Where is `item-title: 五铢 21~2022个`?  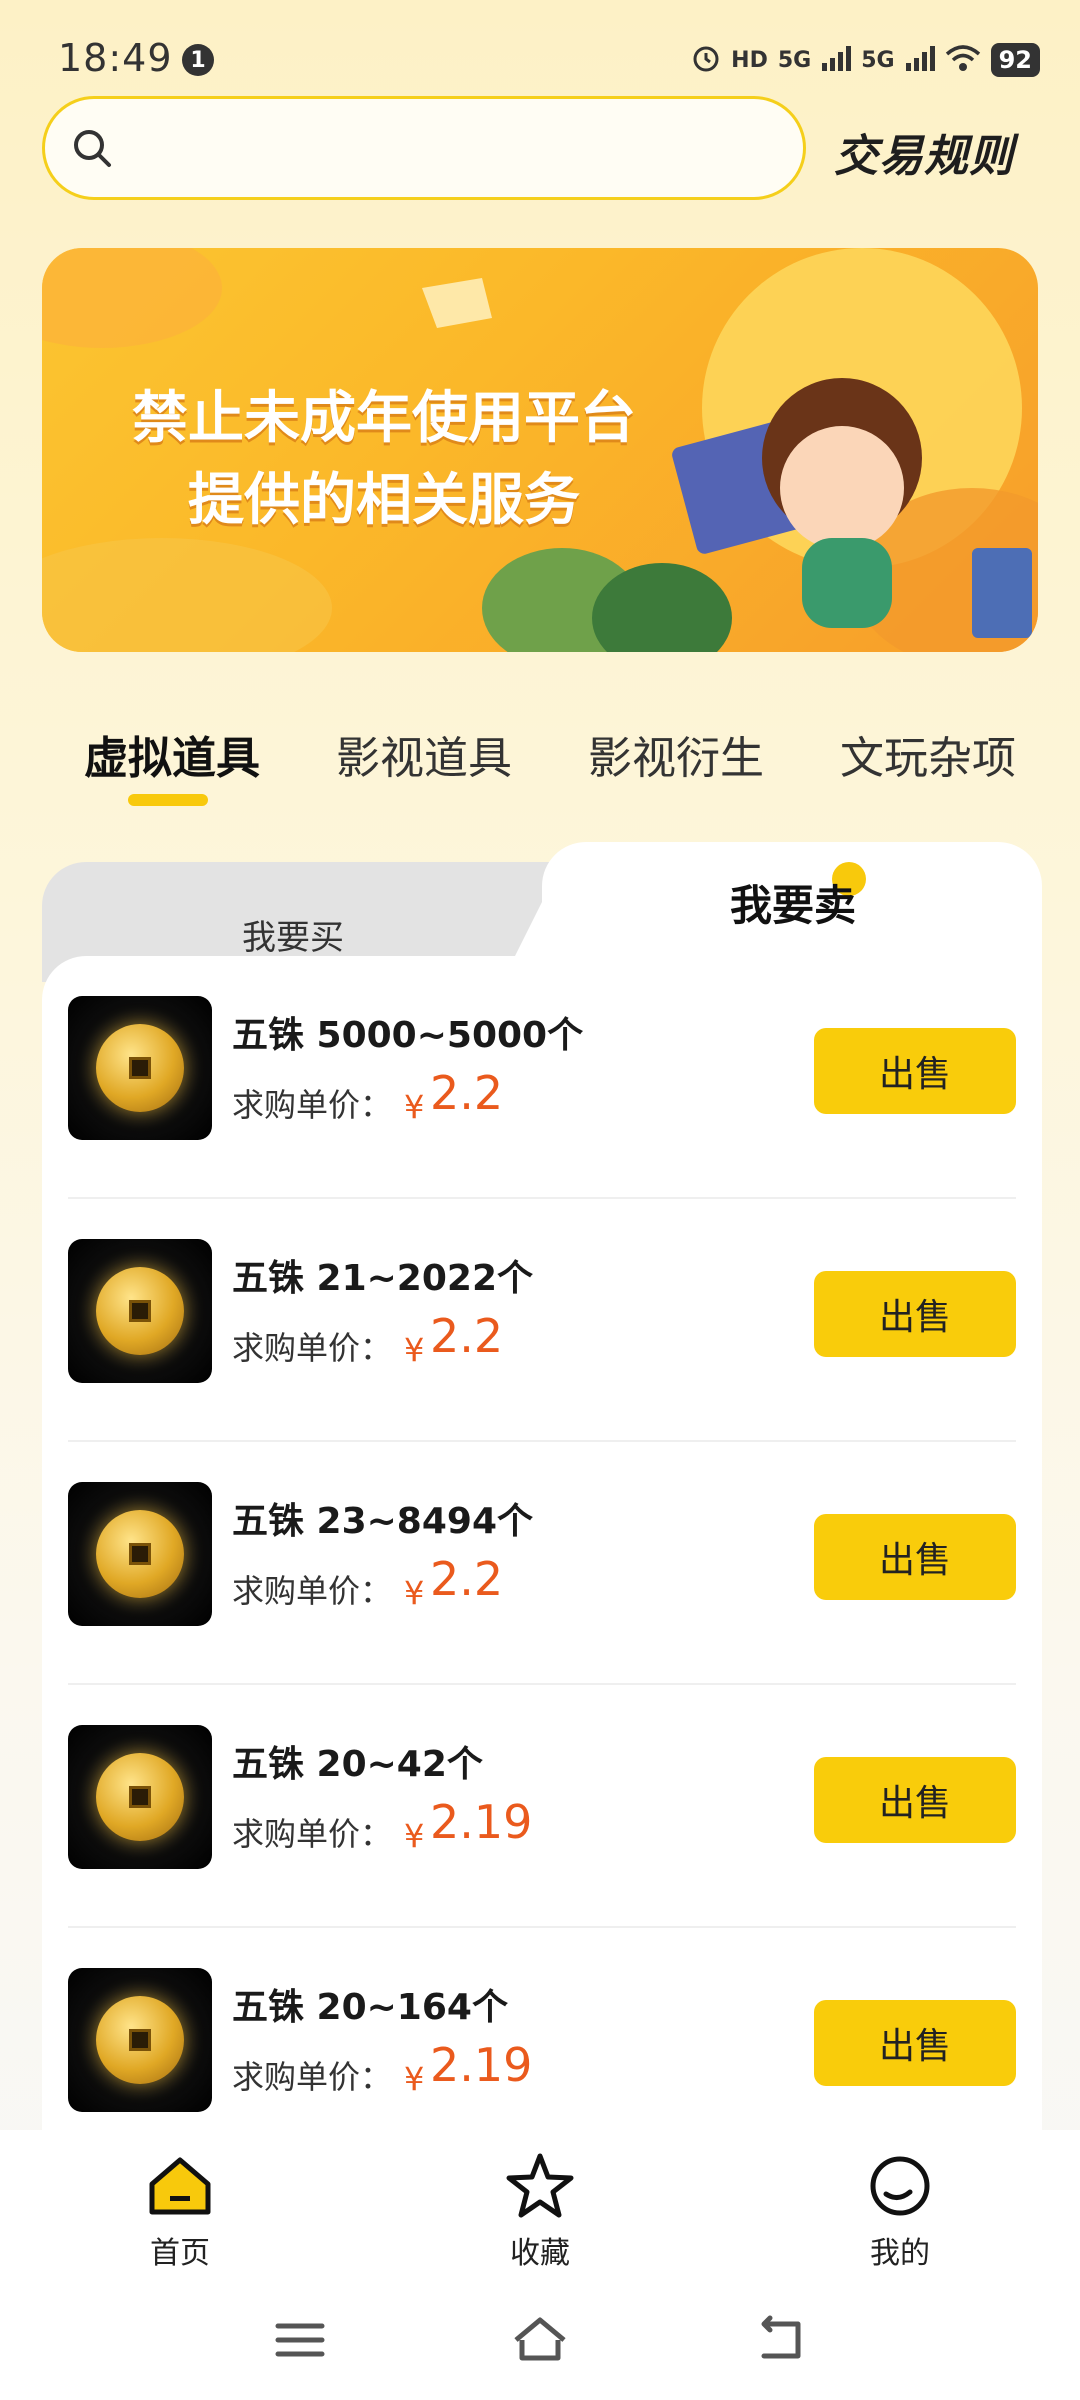
item-title: 五铢 21~2022个 is located at coordinates (382, 1278).